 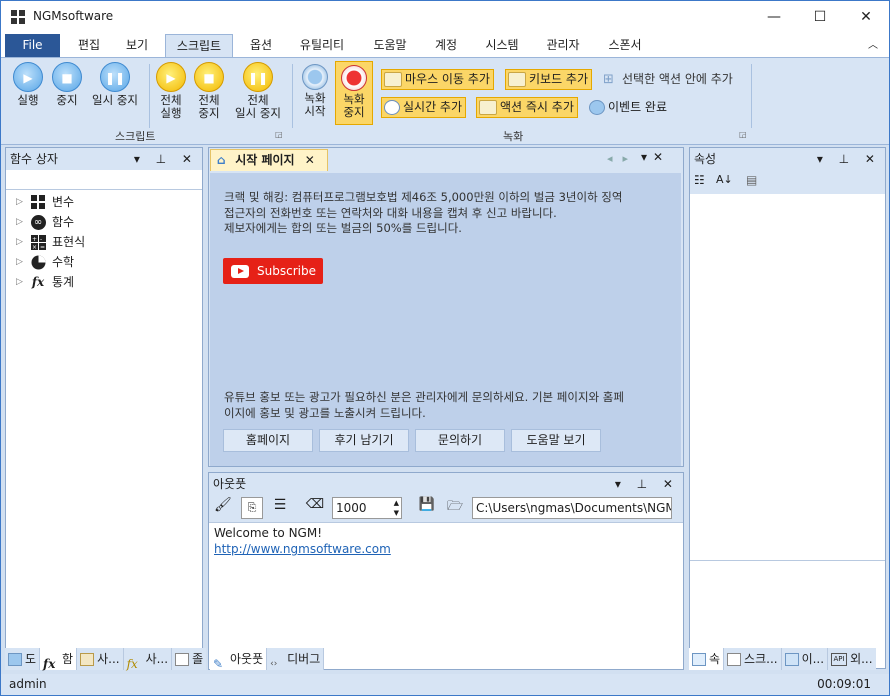 I want to click on add-mouse-move-button: 마우스 이동 추가, so click(x=437, y=79).